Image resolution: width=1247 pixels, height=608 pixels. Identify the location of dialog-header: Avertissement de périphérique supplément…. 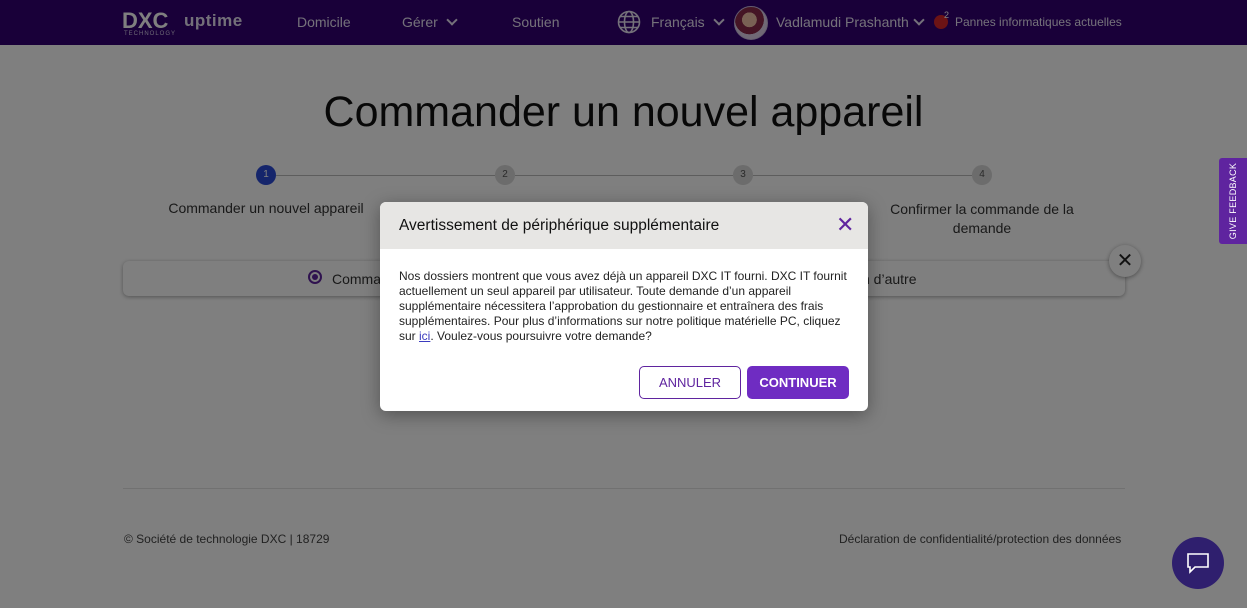
(624, 225).